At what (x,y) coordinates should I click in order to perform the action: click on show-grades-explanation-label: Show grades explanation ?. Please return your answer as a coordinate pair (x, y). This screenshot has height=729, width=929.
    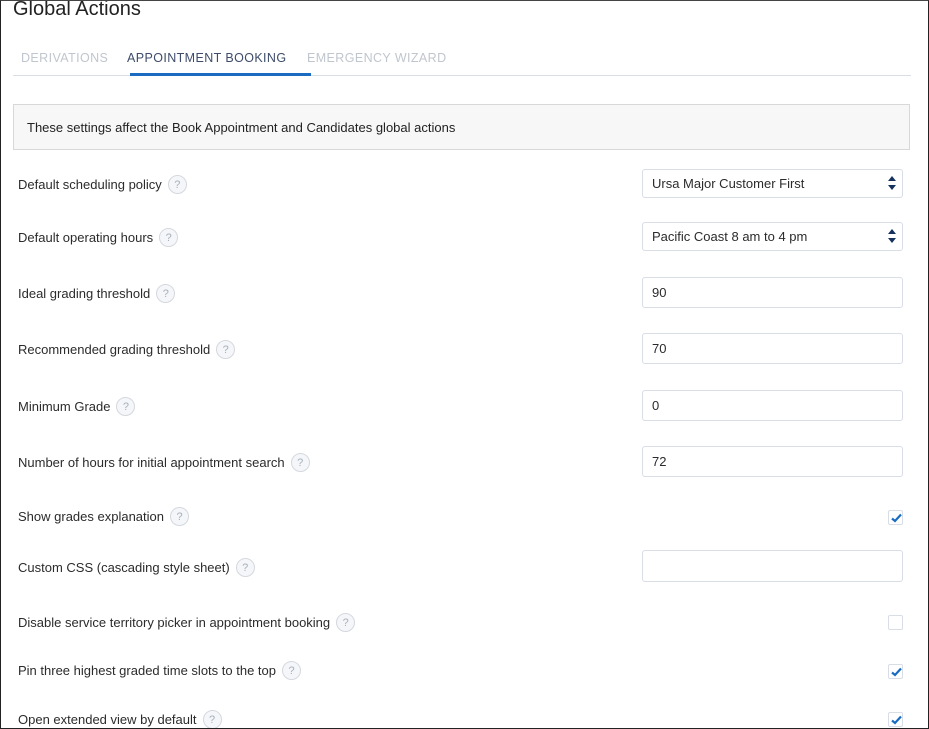
    Looking at the image, I should click on (103, 516).